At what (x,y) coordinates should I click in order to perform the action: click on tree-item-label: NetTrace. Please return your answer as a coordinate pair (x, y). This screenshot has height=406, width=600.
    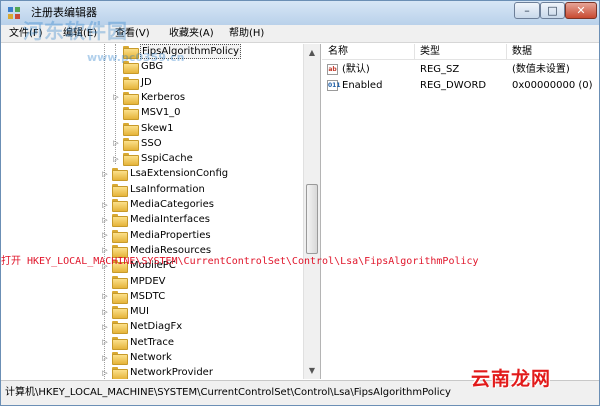
    Looking at the image, I should click on (152, 342).